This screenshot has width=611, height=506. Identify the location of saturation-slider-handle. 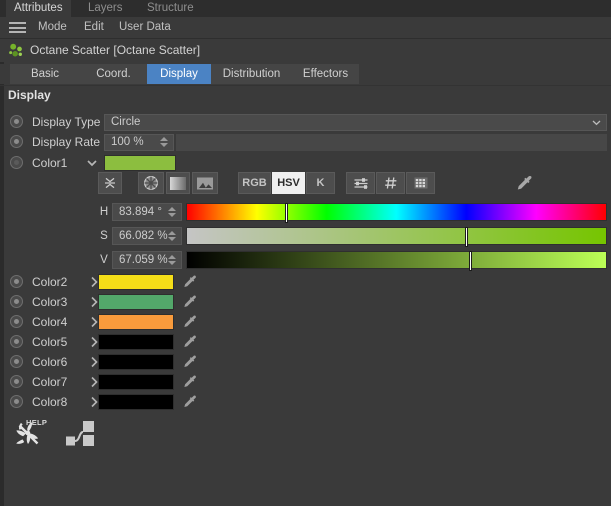
(466, 237).